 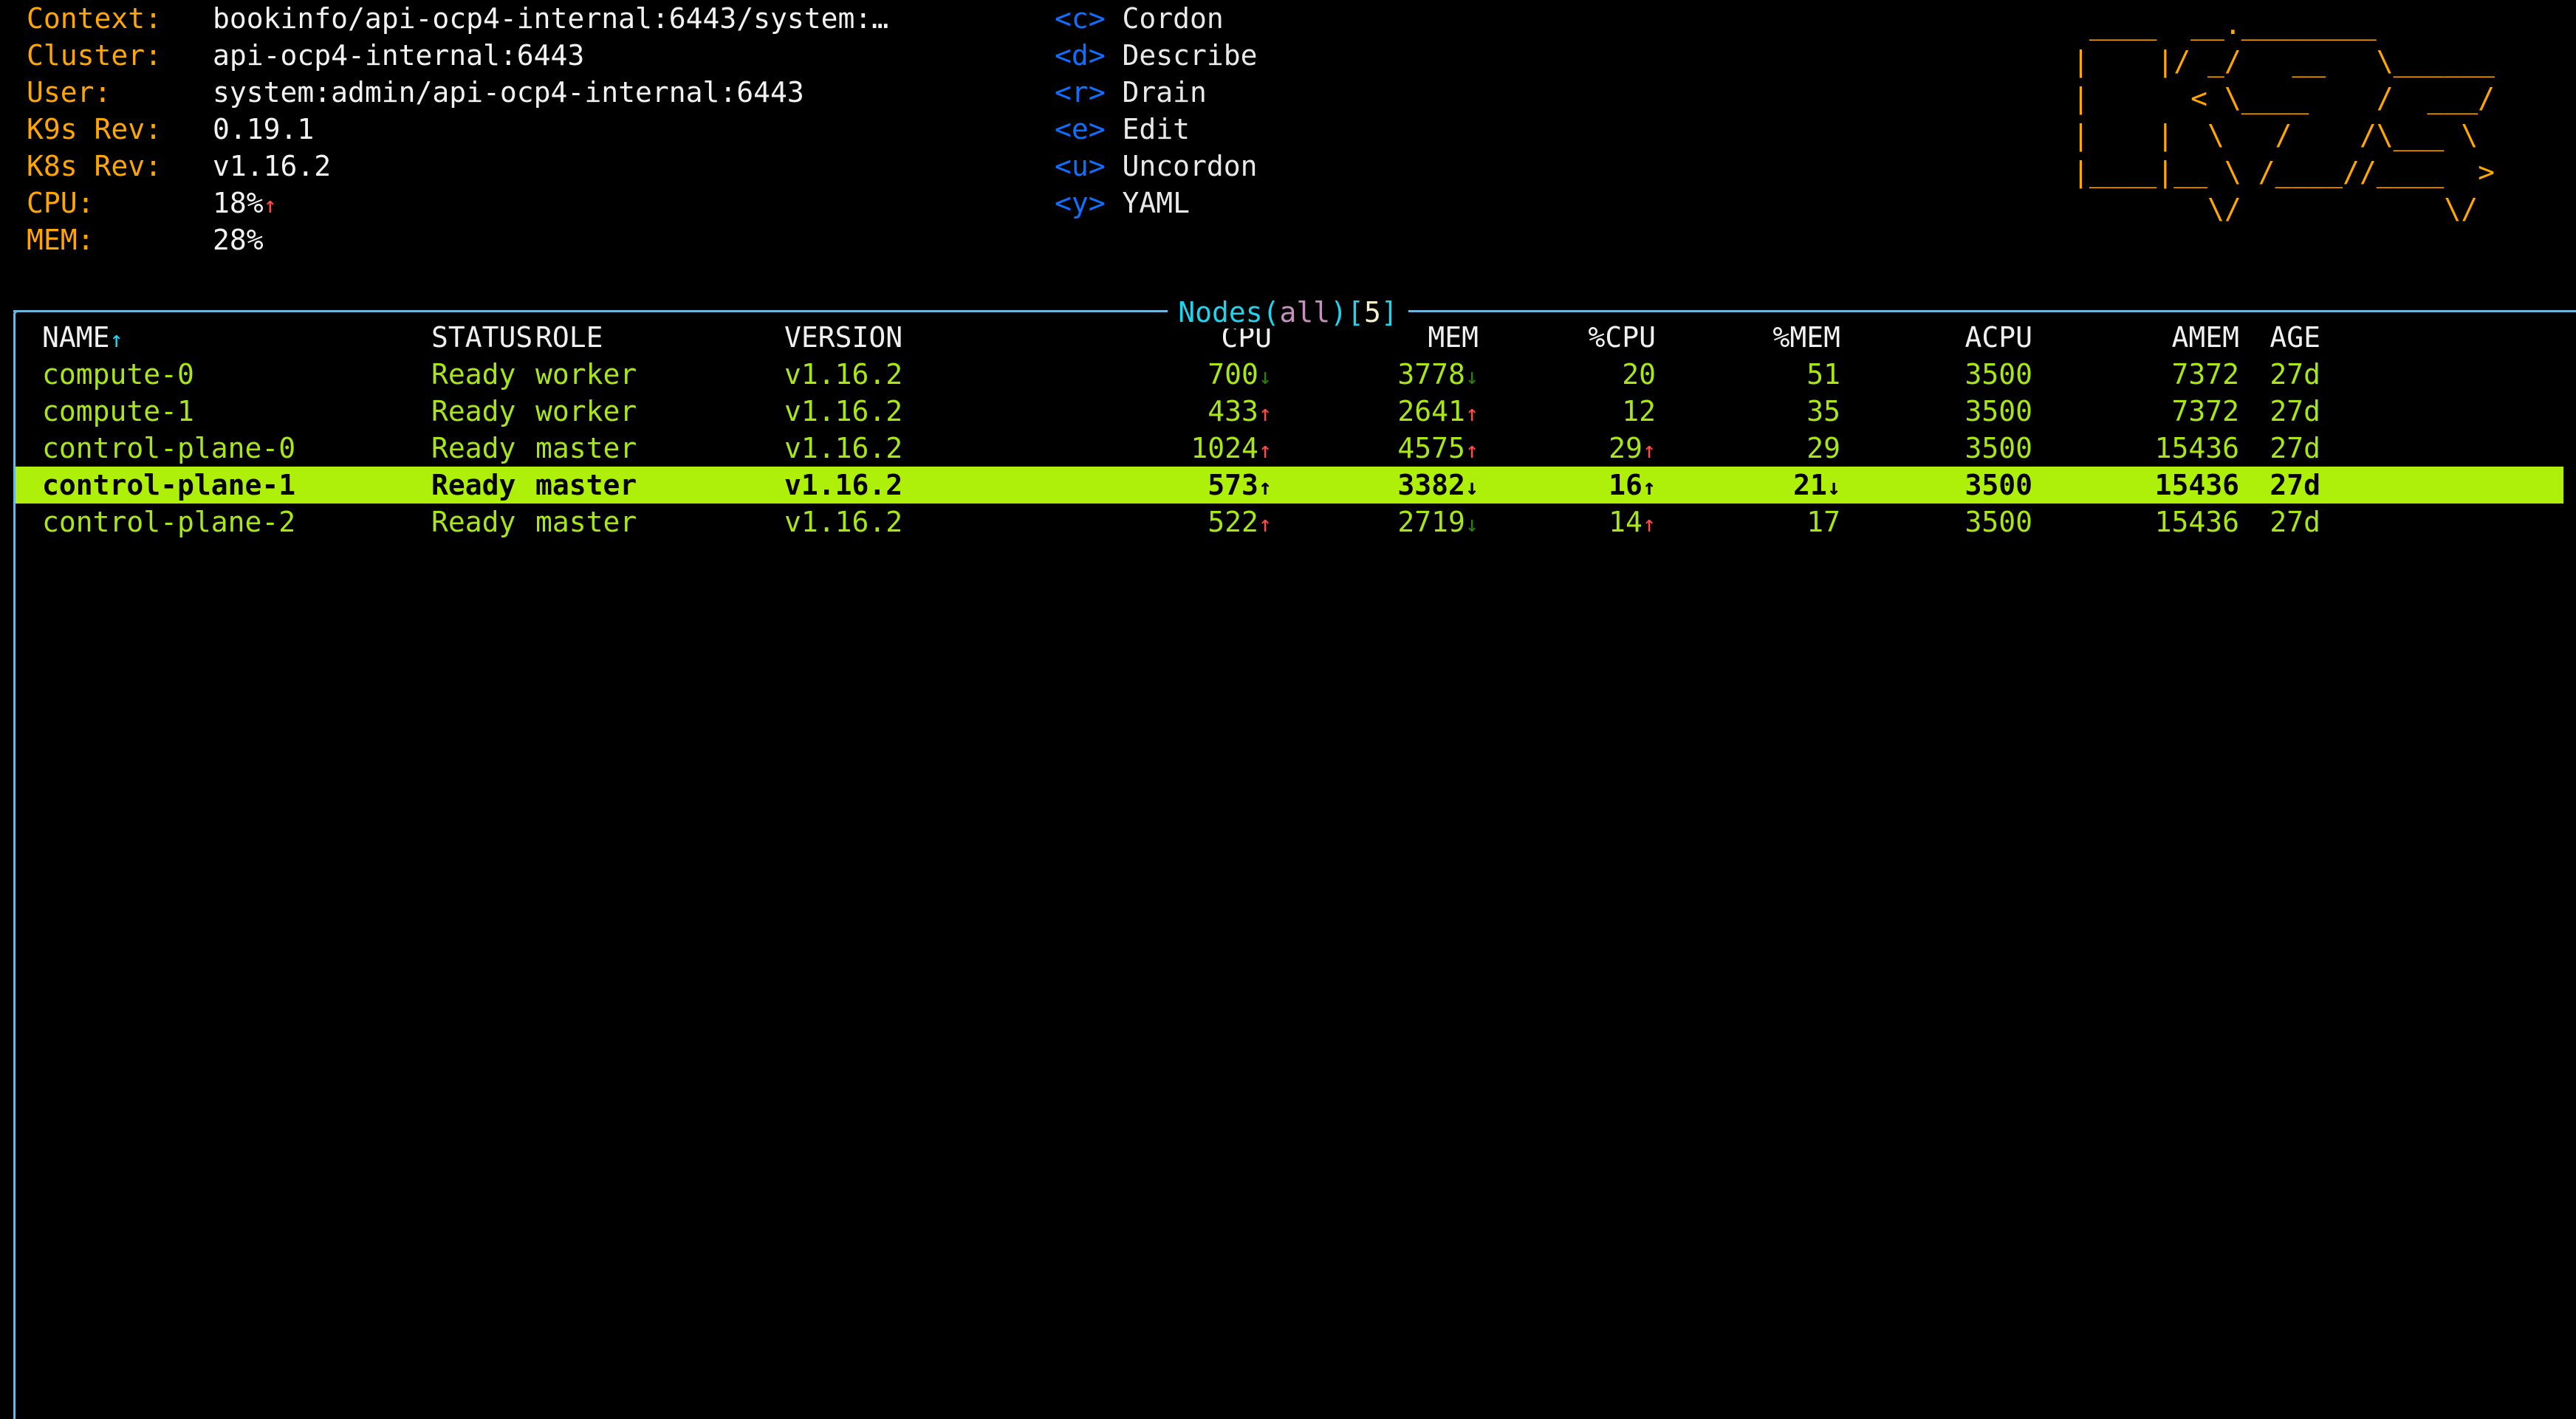 I want to click on shortcut-key: <d>, so click(x=1089, y=55).